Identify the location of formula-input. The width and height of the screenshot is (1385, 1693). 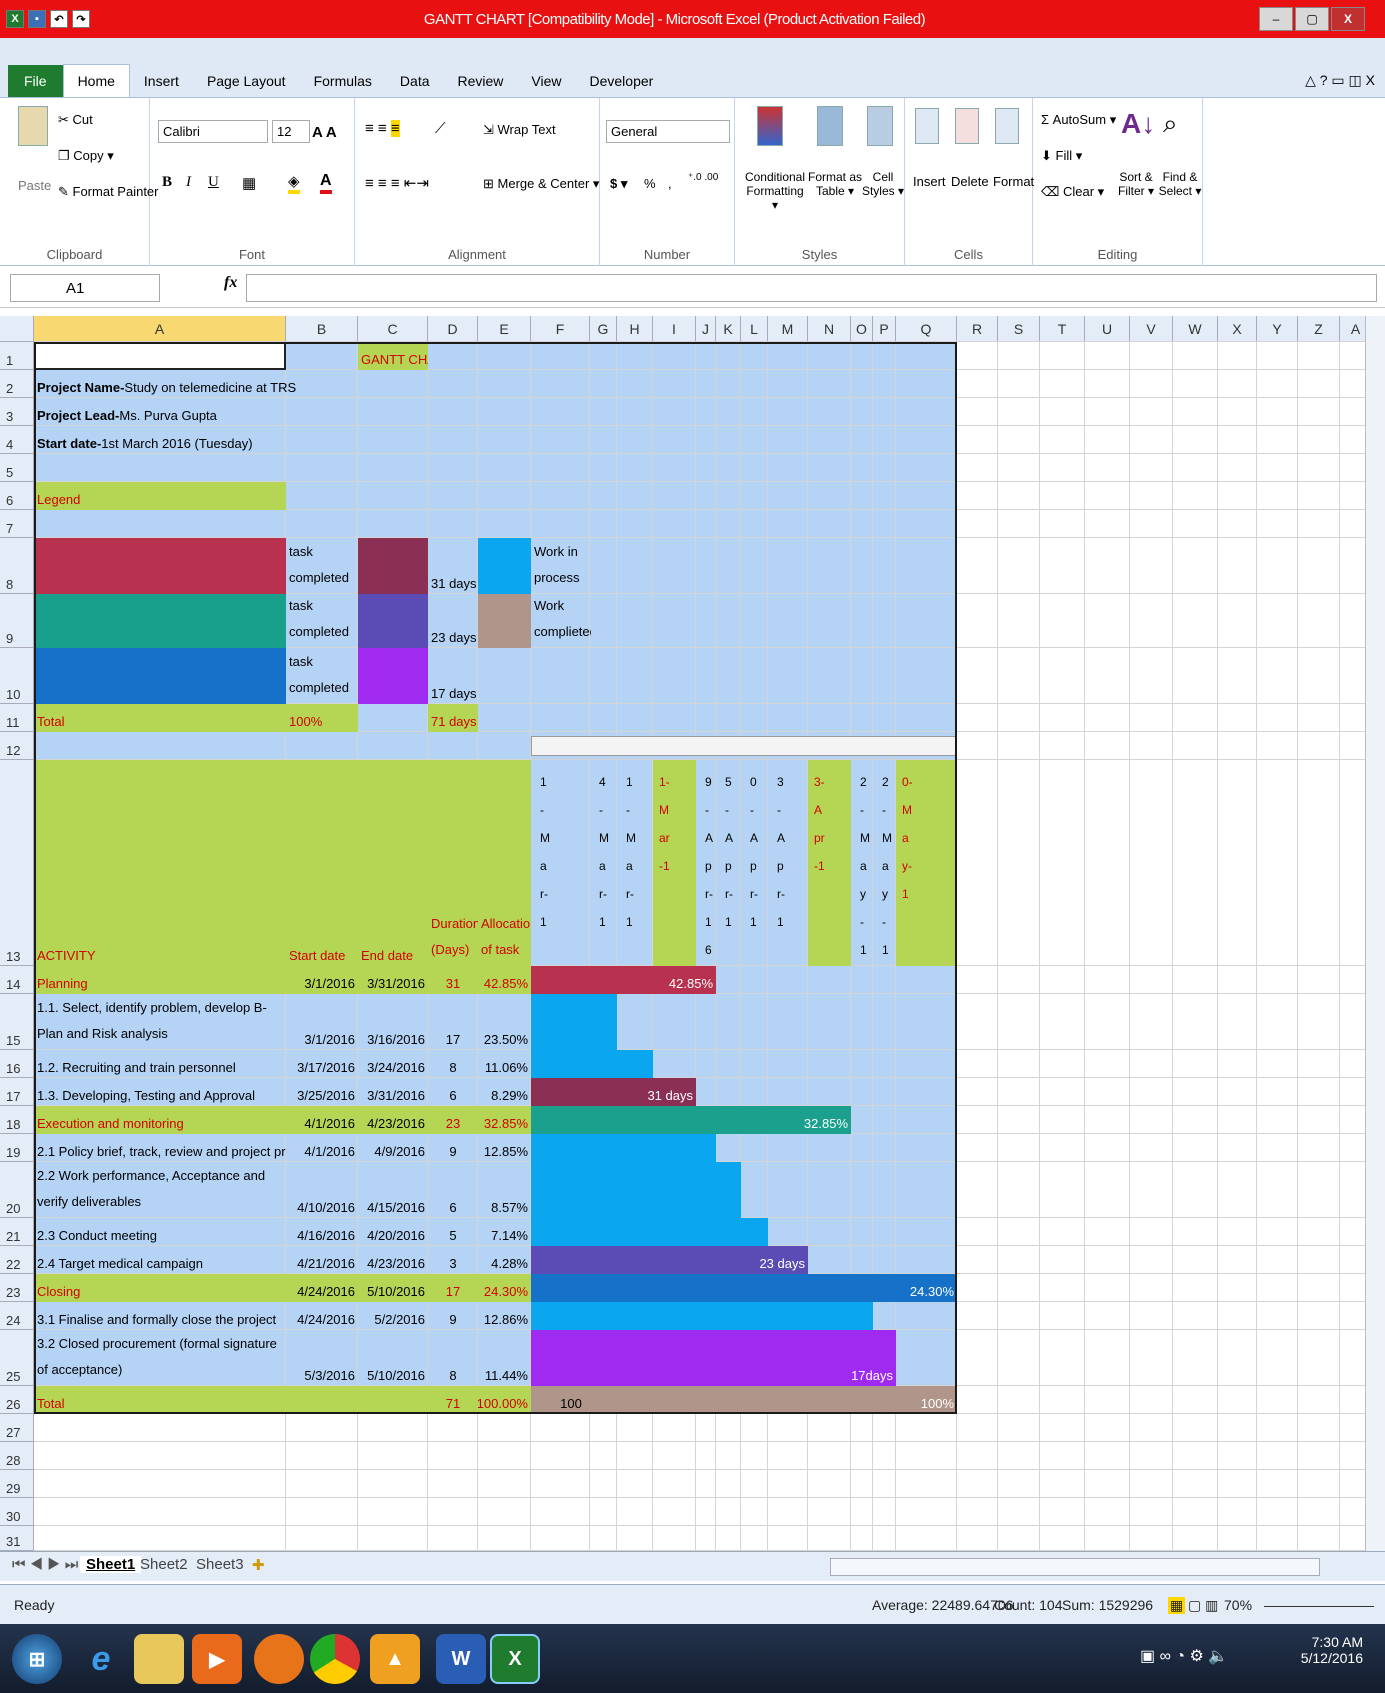
(811, 288).